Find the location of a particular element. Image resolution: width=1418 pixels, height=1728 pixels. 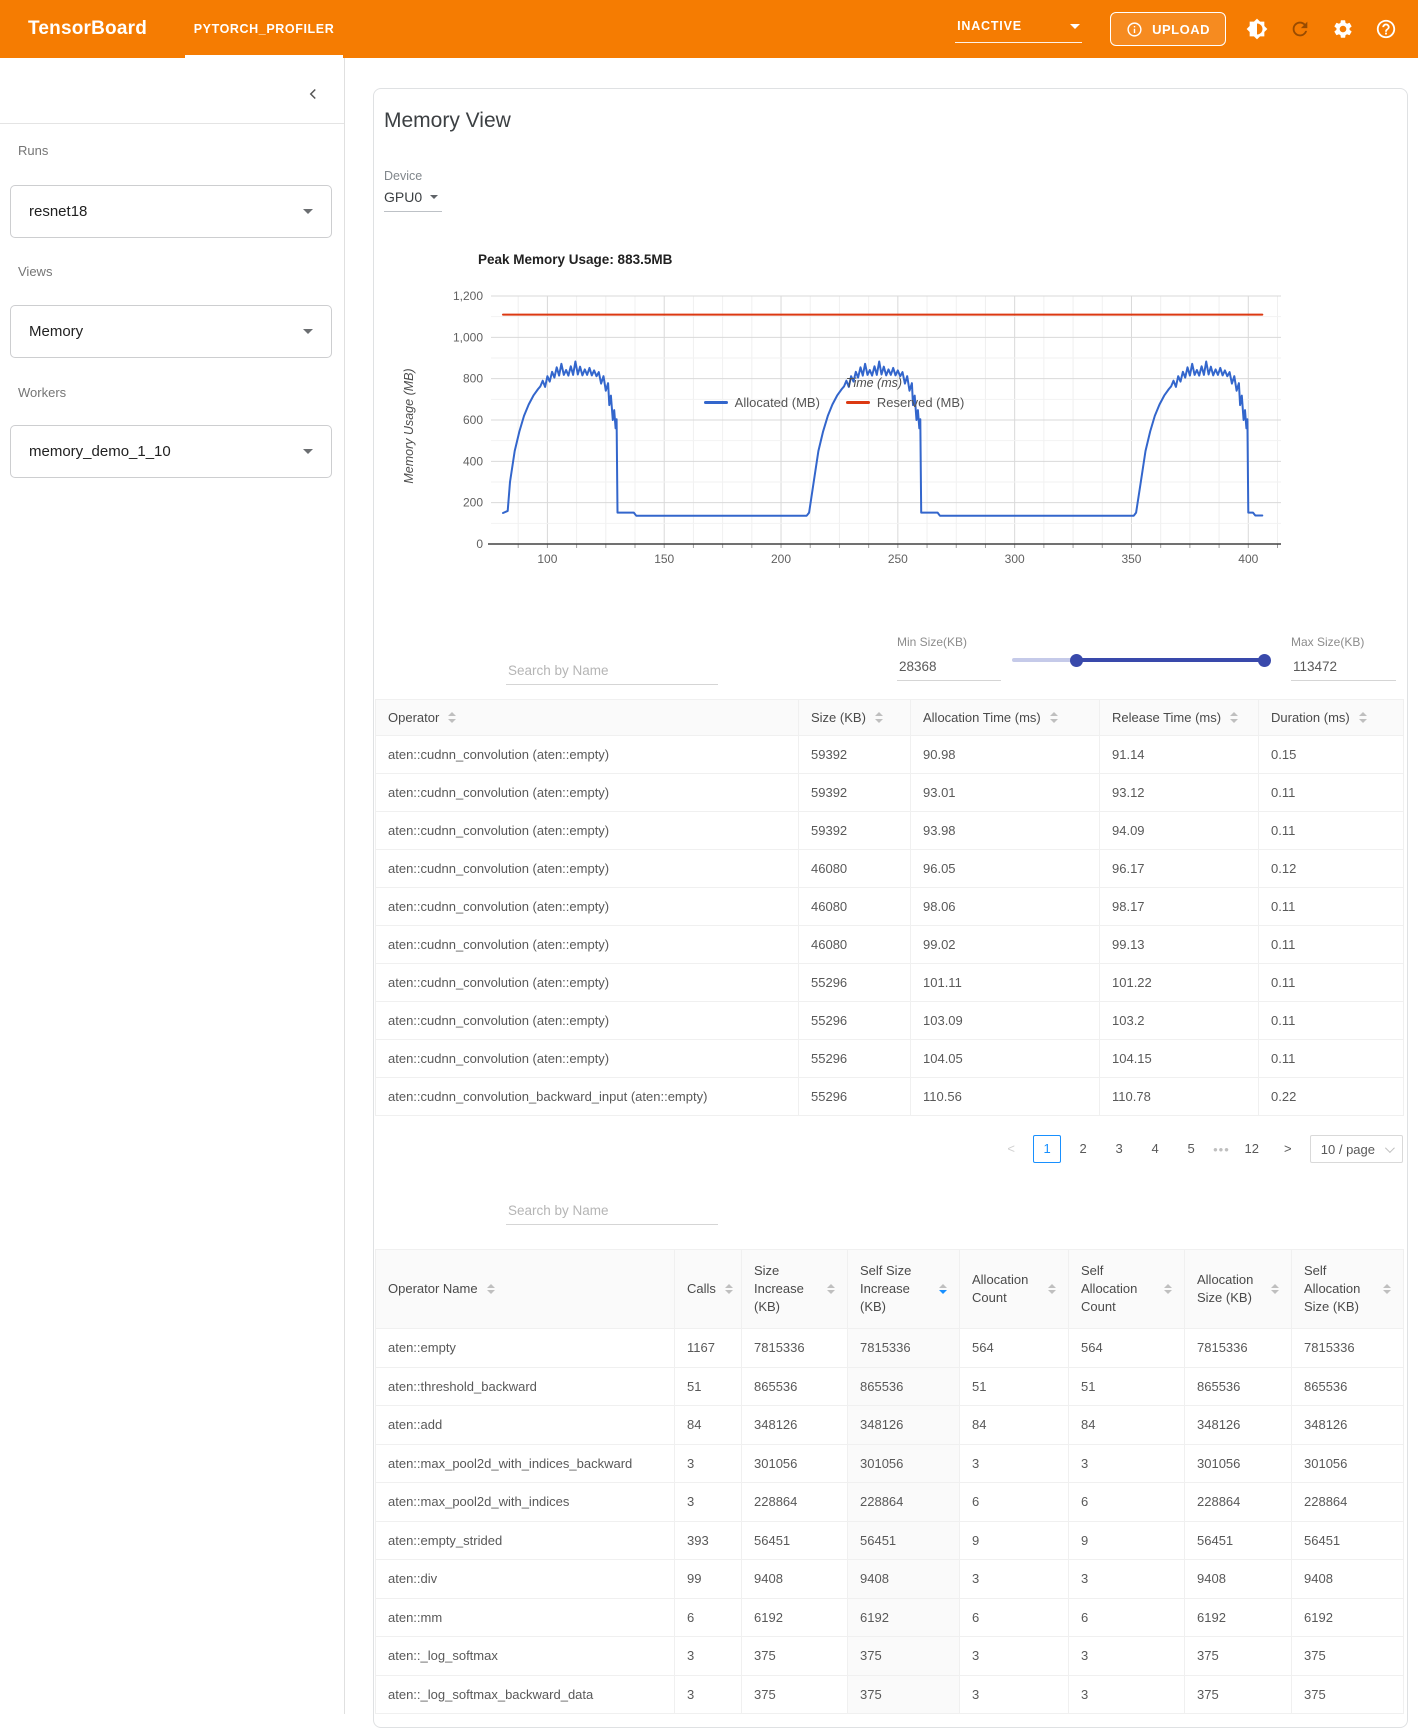

upload-button: UPLOAD is located at coordinates (1168, 29).